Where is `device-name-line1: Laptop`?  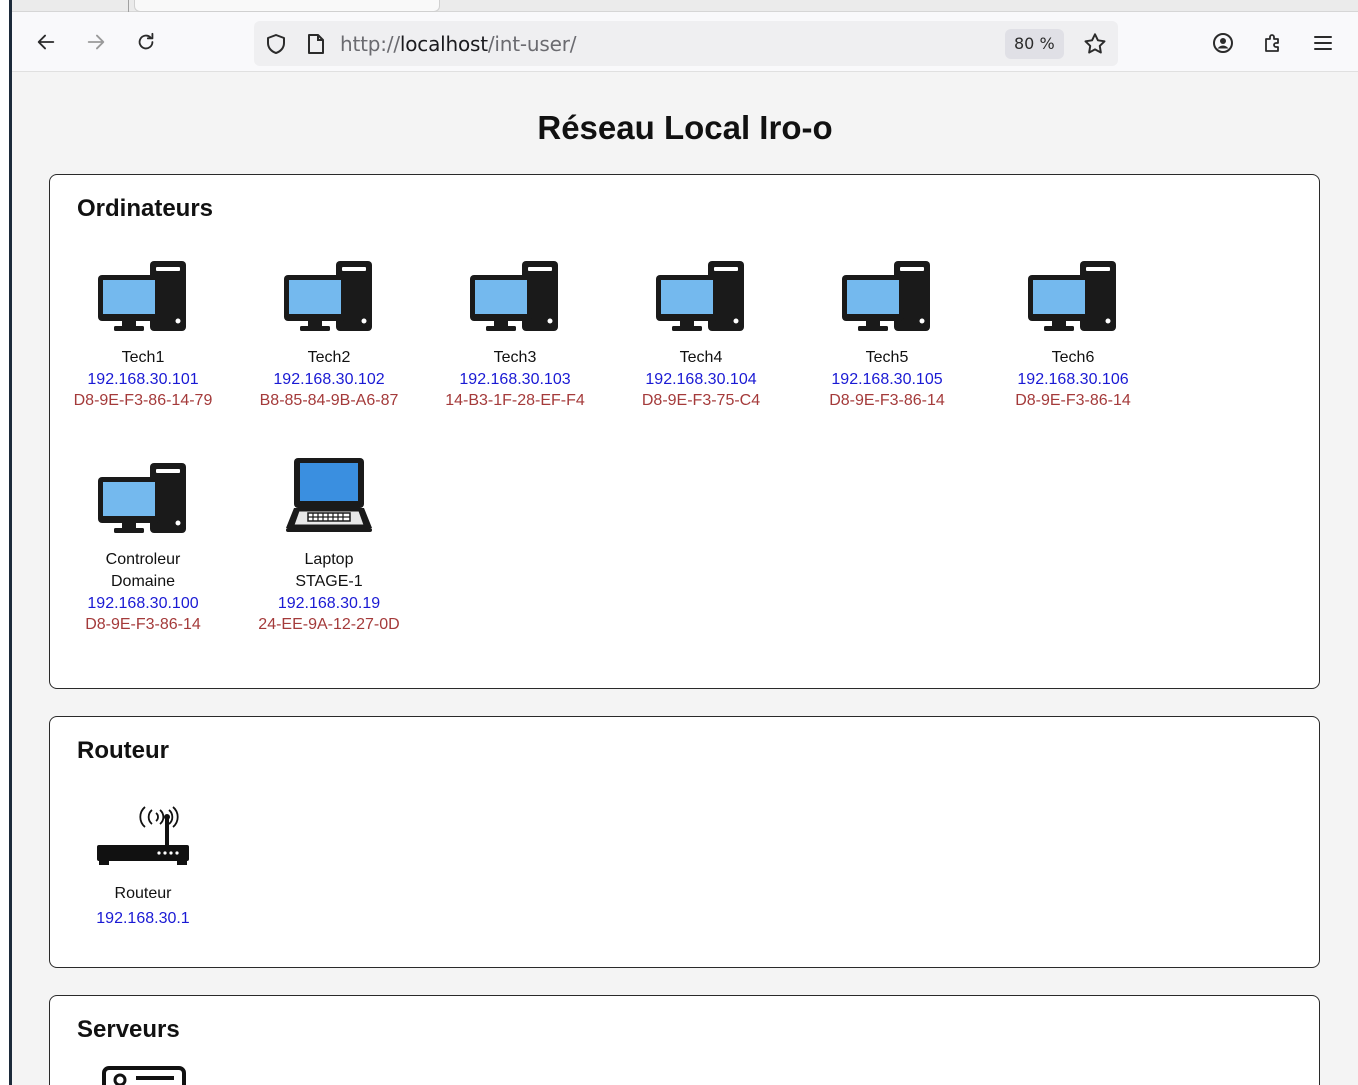
device-name-line1: Laptop is located at coordinates (329, 559).